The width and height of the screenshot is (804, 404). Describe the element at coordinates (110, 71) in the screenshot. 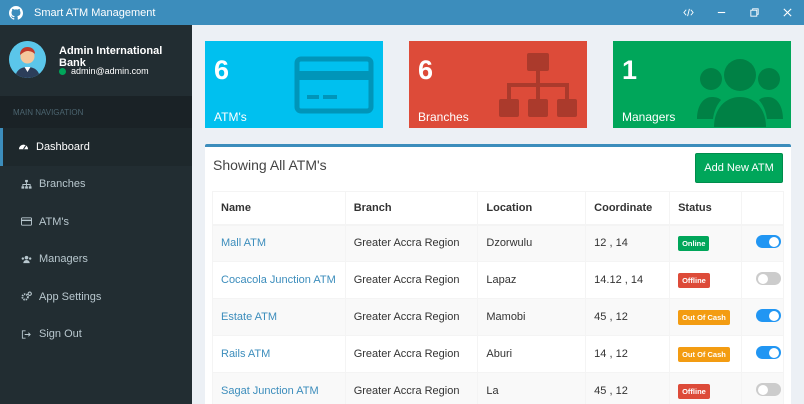

I see `user-email: admin@admin.com` at that location.